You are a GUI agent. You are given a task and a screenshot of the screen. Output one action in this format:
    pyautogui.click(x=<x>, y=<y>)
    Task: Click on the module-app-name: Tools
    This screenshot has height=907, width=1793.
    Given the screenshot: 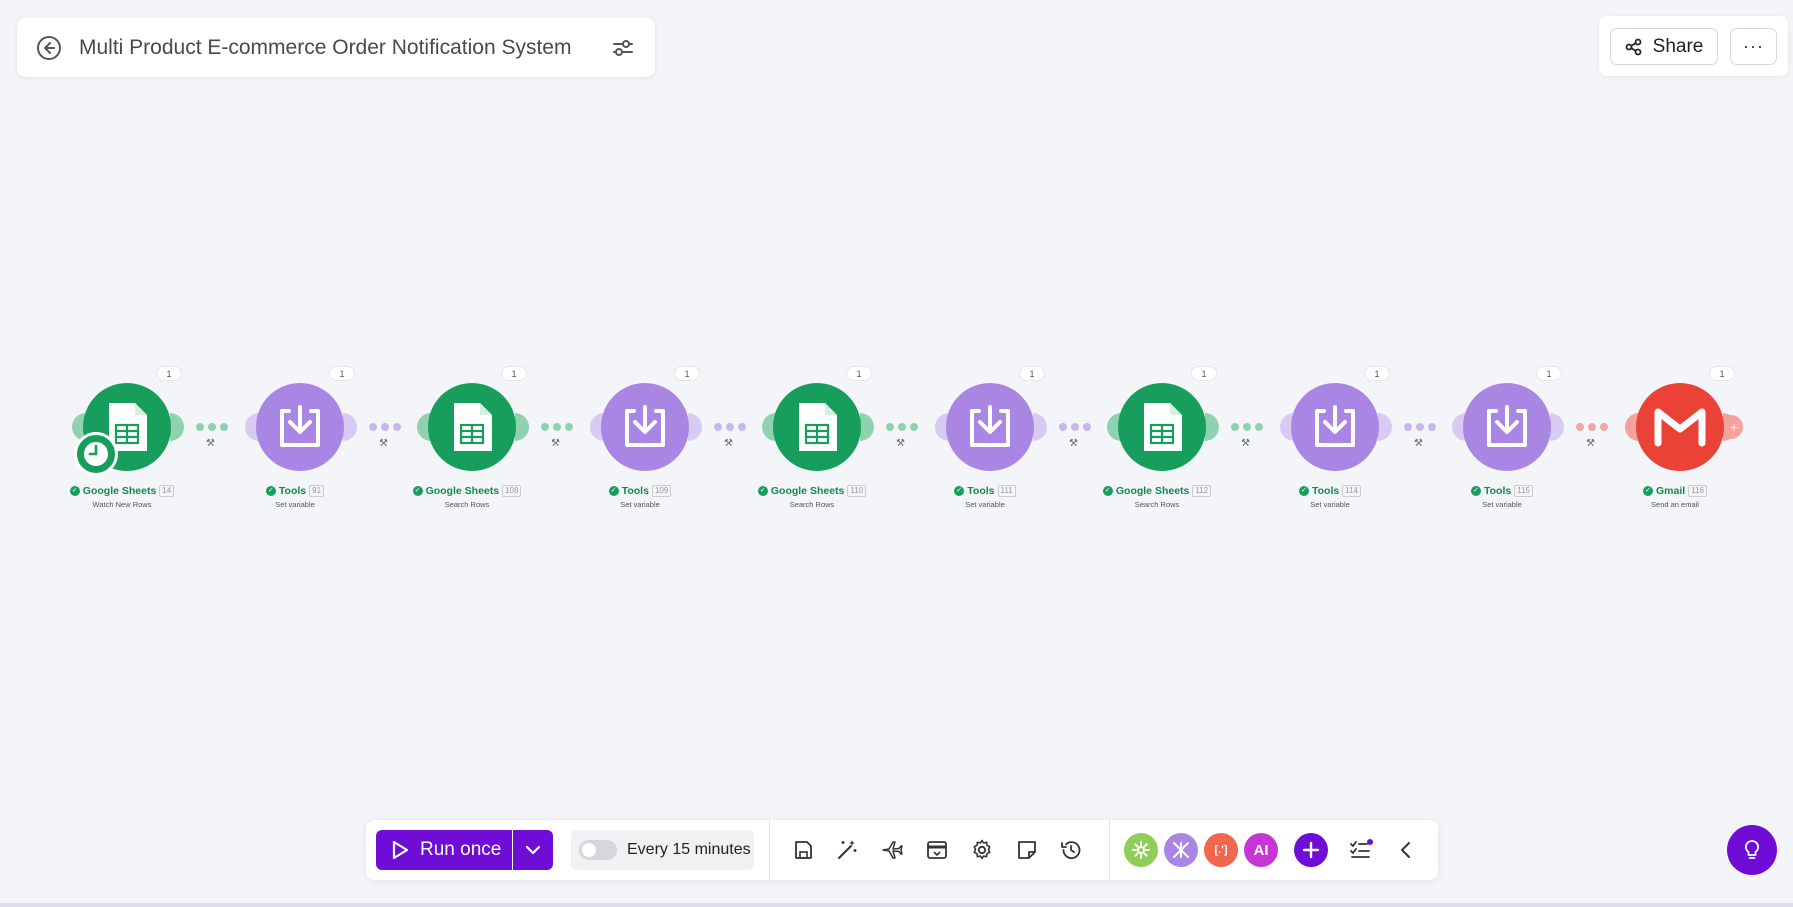 What is the action you would take?
    pyautogui.click(x=635, y=491)
    